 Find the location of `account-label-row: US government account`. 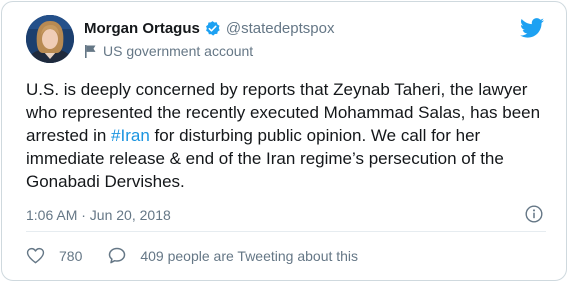

account-label-row: US government account is located at coordinates (168, 51).